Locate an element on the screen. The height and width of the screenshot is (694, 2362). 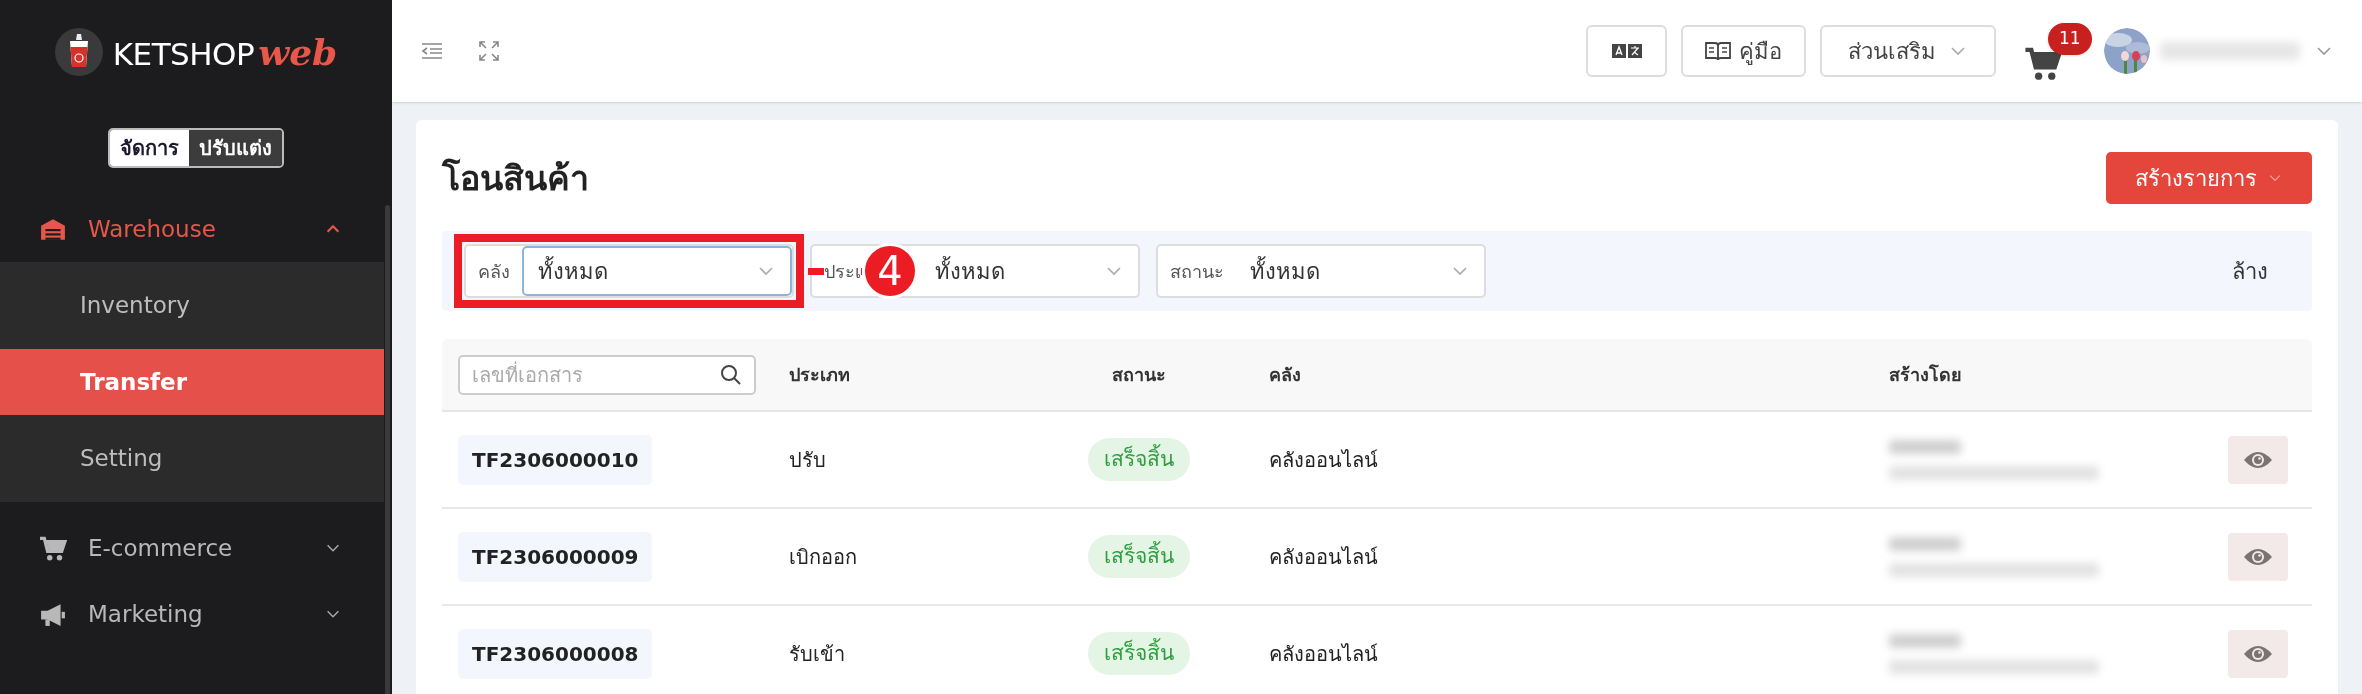
cart-count-badge: 11 is located at coordinates (2070, 39).